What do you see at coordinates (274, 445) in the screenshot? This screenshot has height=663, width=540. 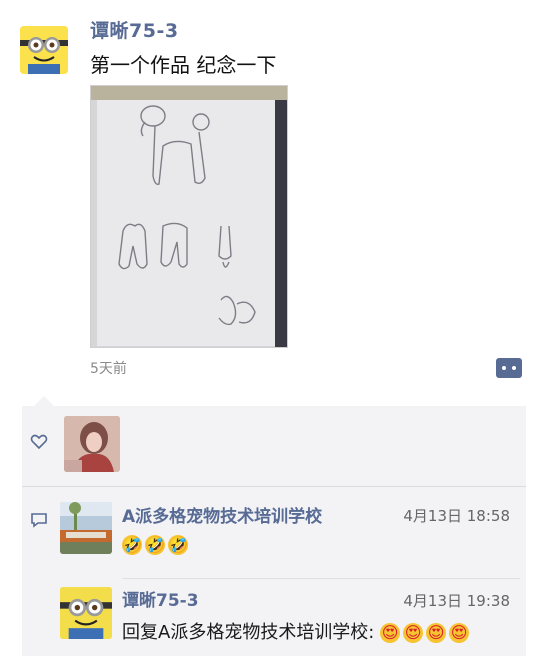 I see `likes-row` at bounding box center [274, 445].